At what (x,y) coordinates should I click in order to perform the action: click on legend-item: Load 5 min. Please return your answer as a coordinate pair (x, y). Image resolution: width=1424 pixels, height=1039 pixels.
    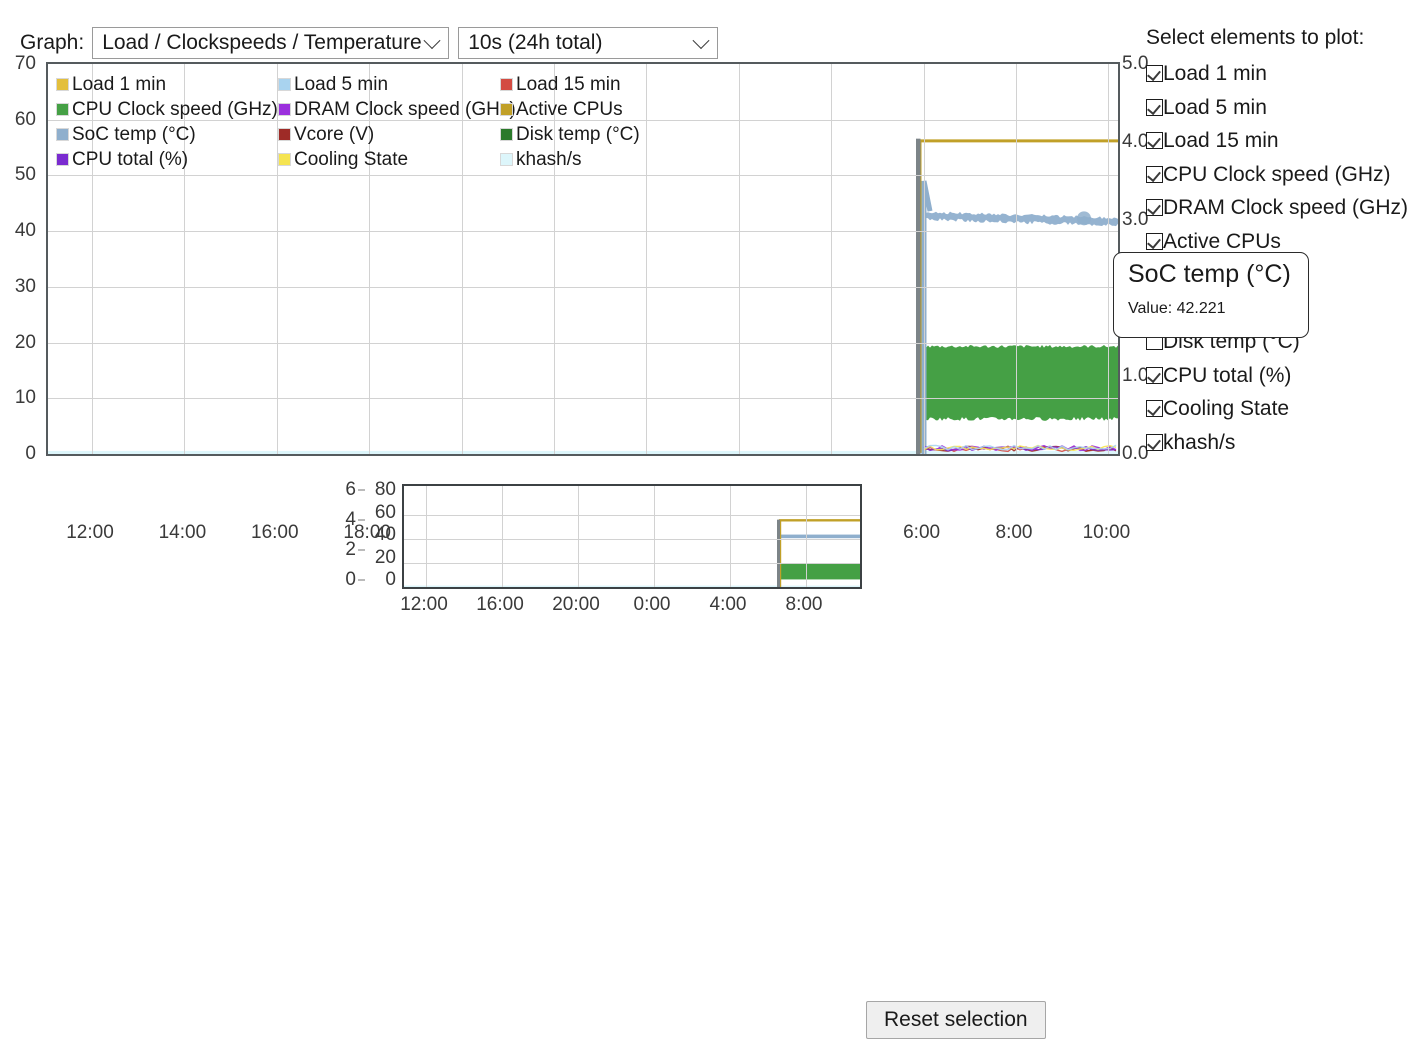
    Looking at the image, I should click on (389, 84).